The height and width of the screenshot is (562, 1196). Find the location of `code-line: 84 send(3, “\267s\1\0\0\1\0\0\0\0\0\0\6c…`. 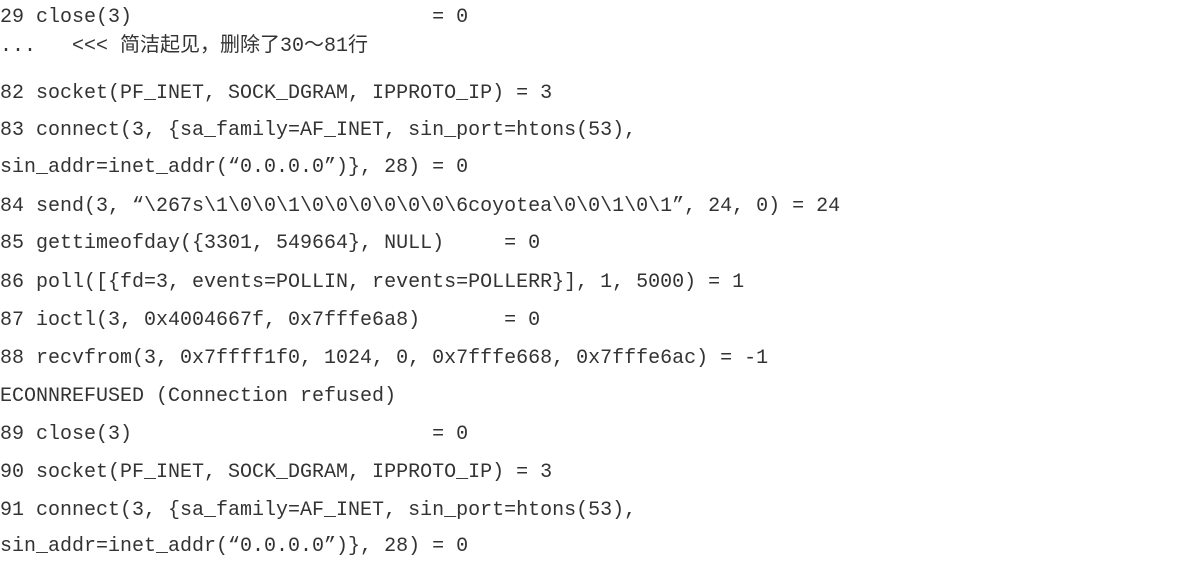

code-line: 84 send(3, “\267s\1\0\0\1\0\0\0\0\0\0\6c… is located at coordinates (420, 206).